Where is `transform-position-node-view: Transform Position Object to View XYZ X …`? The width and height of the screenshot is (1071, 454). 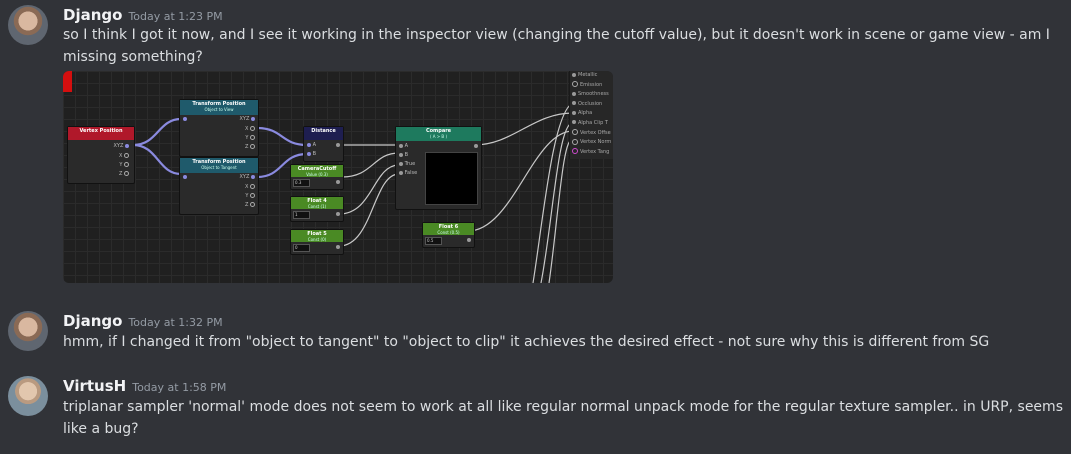 transform-position-node-view: Transform Position Object to View XYZ X … is located at coordinates (219, 128).